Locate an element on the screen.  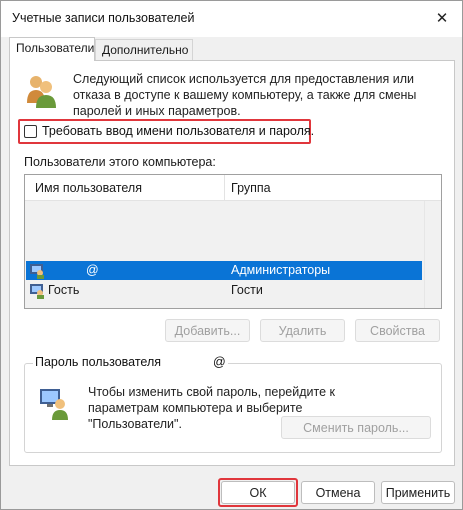
tab-advanced: Дополнительно is located at coordinates (144, 50).